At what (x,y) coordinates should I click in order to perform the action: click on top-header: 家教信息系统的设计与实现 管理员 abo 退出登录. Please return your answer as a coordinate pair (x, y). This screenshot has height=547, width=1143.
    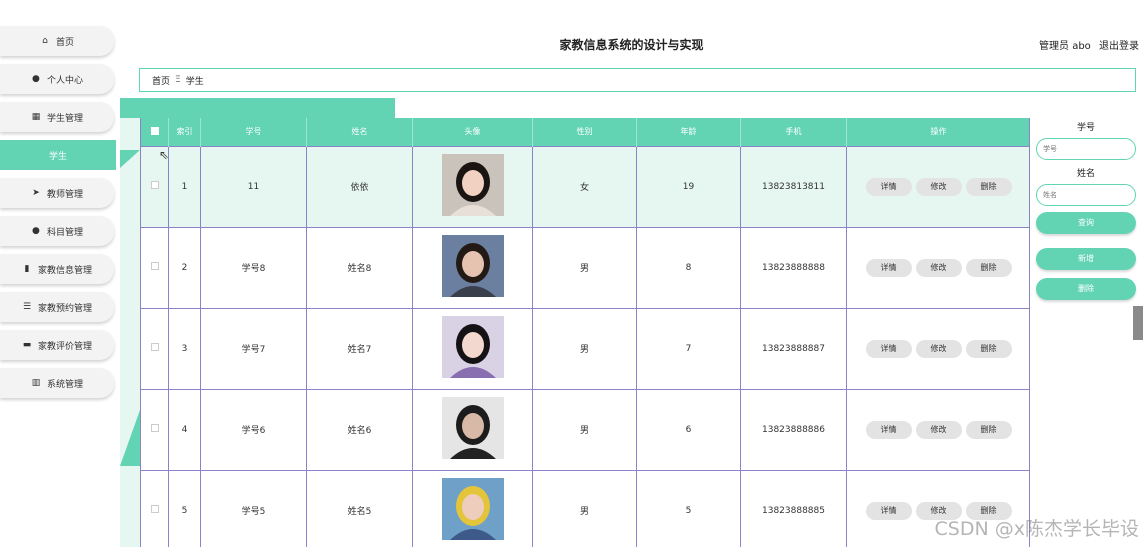
    Looking at the image, I should click on (631, 31).